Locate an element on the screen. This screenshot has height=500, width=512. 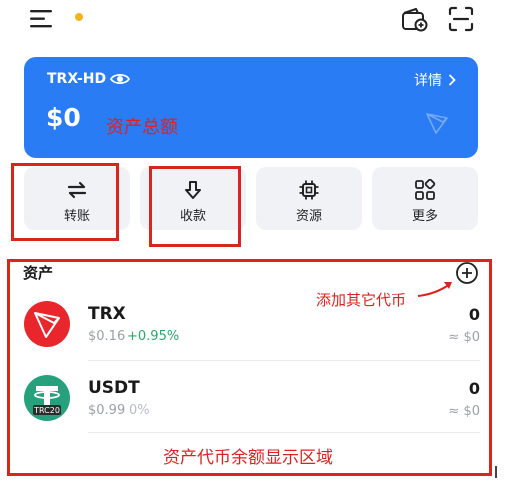
edge-mark is located at coordinates (496, 472).